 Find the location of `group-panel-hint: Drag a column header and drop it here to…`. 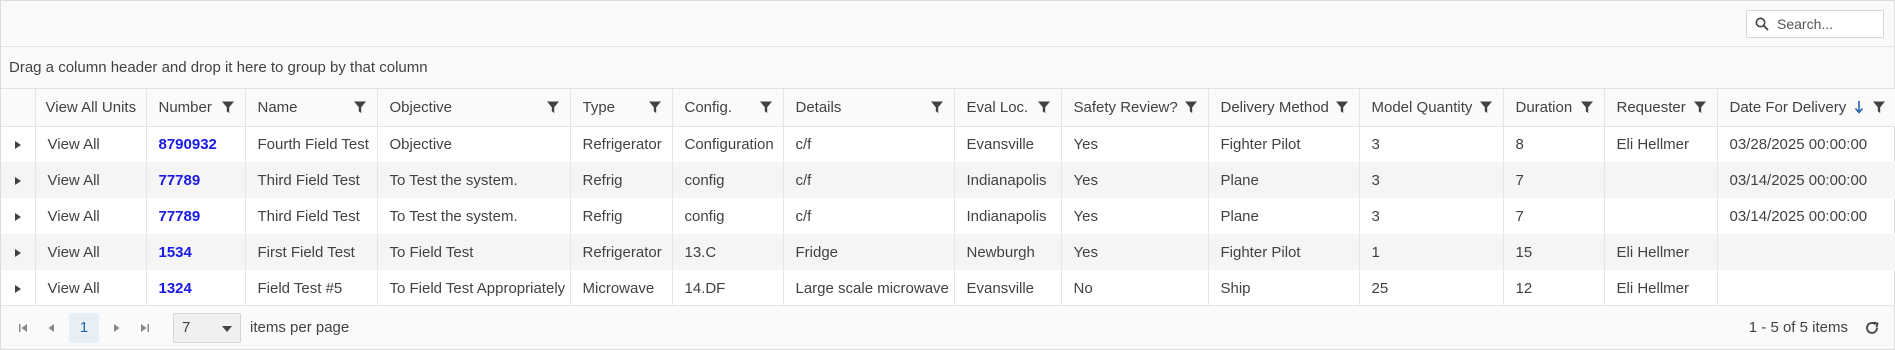

group-panel-hint: Drag a column header and drop it here to… is located at coordinates (218, 67).